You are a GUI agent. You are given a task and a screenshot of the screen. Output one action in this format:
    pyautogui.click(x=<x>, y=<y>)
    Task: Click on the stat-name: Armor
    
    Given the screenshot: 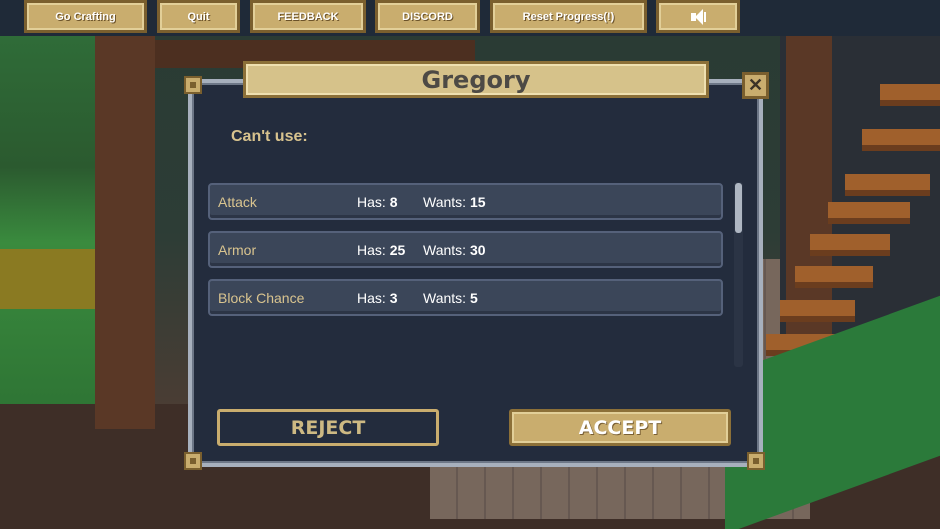 What is the action you would take?
    pyautogui.click(x=237, y=250)
    